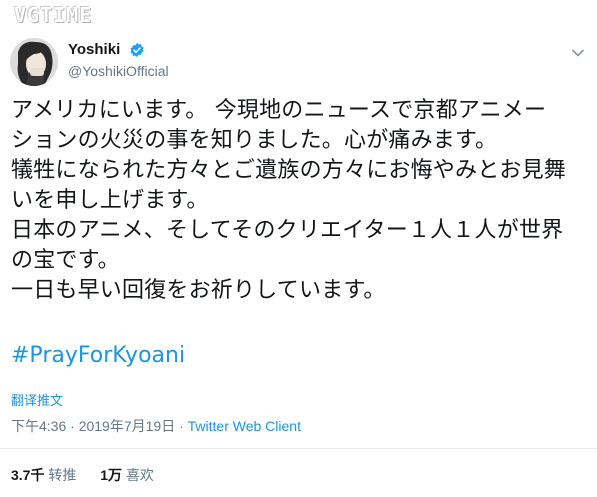 The height and width of the screenshot is (497, 597). Describe the element at coordinates (289, 170) in the screenshot. I see `tweet-line: 犠牲になられた方々とご遺族の方々にお悔やみとお見舞` at that location.